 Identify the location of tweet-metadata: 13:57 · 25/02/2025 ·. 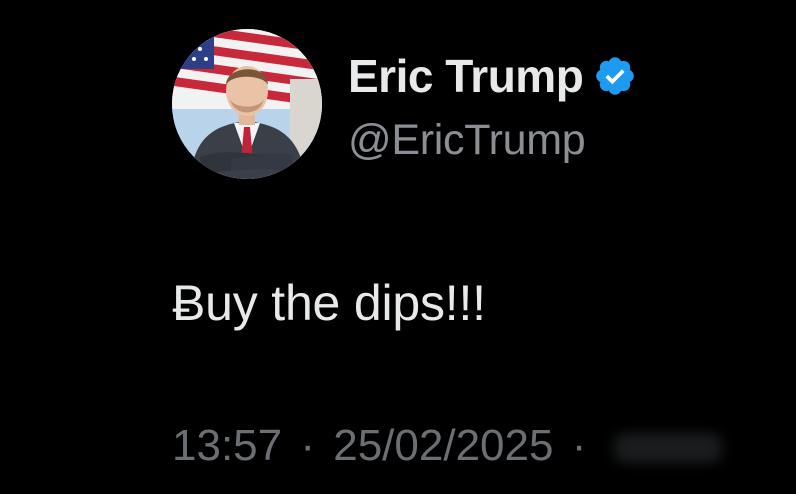
(447, 446).